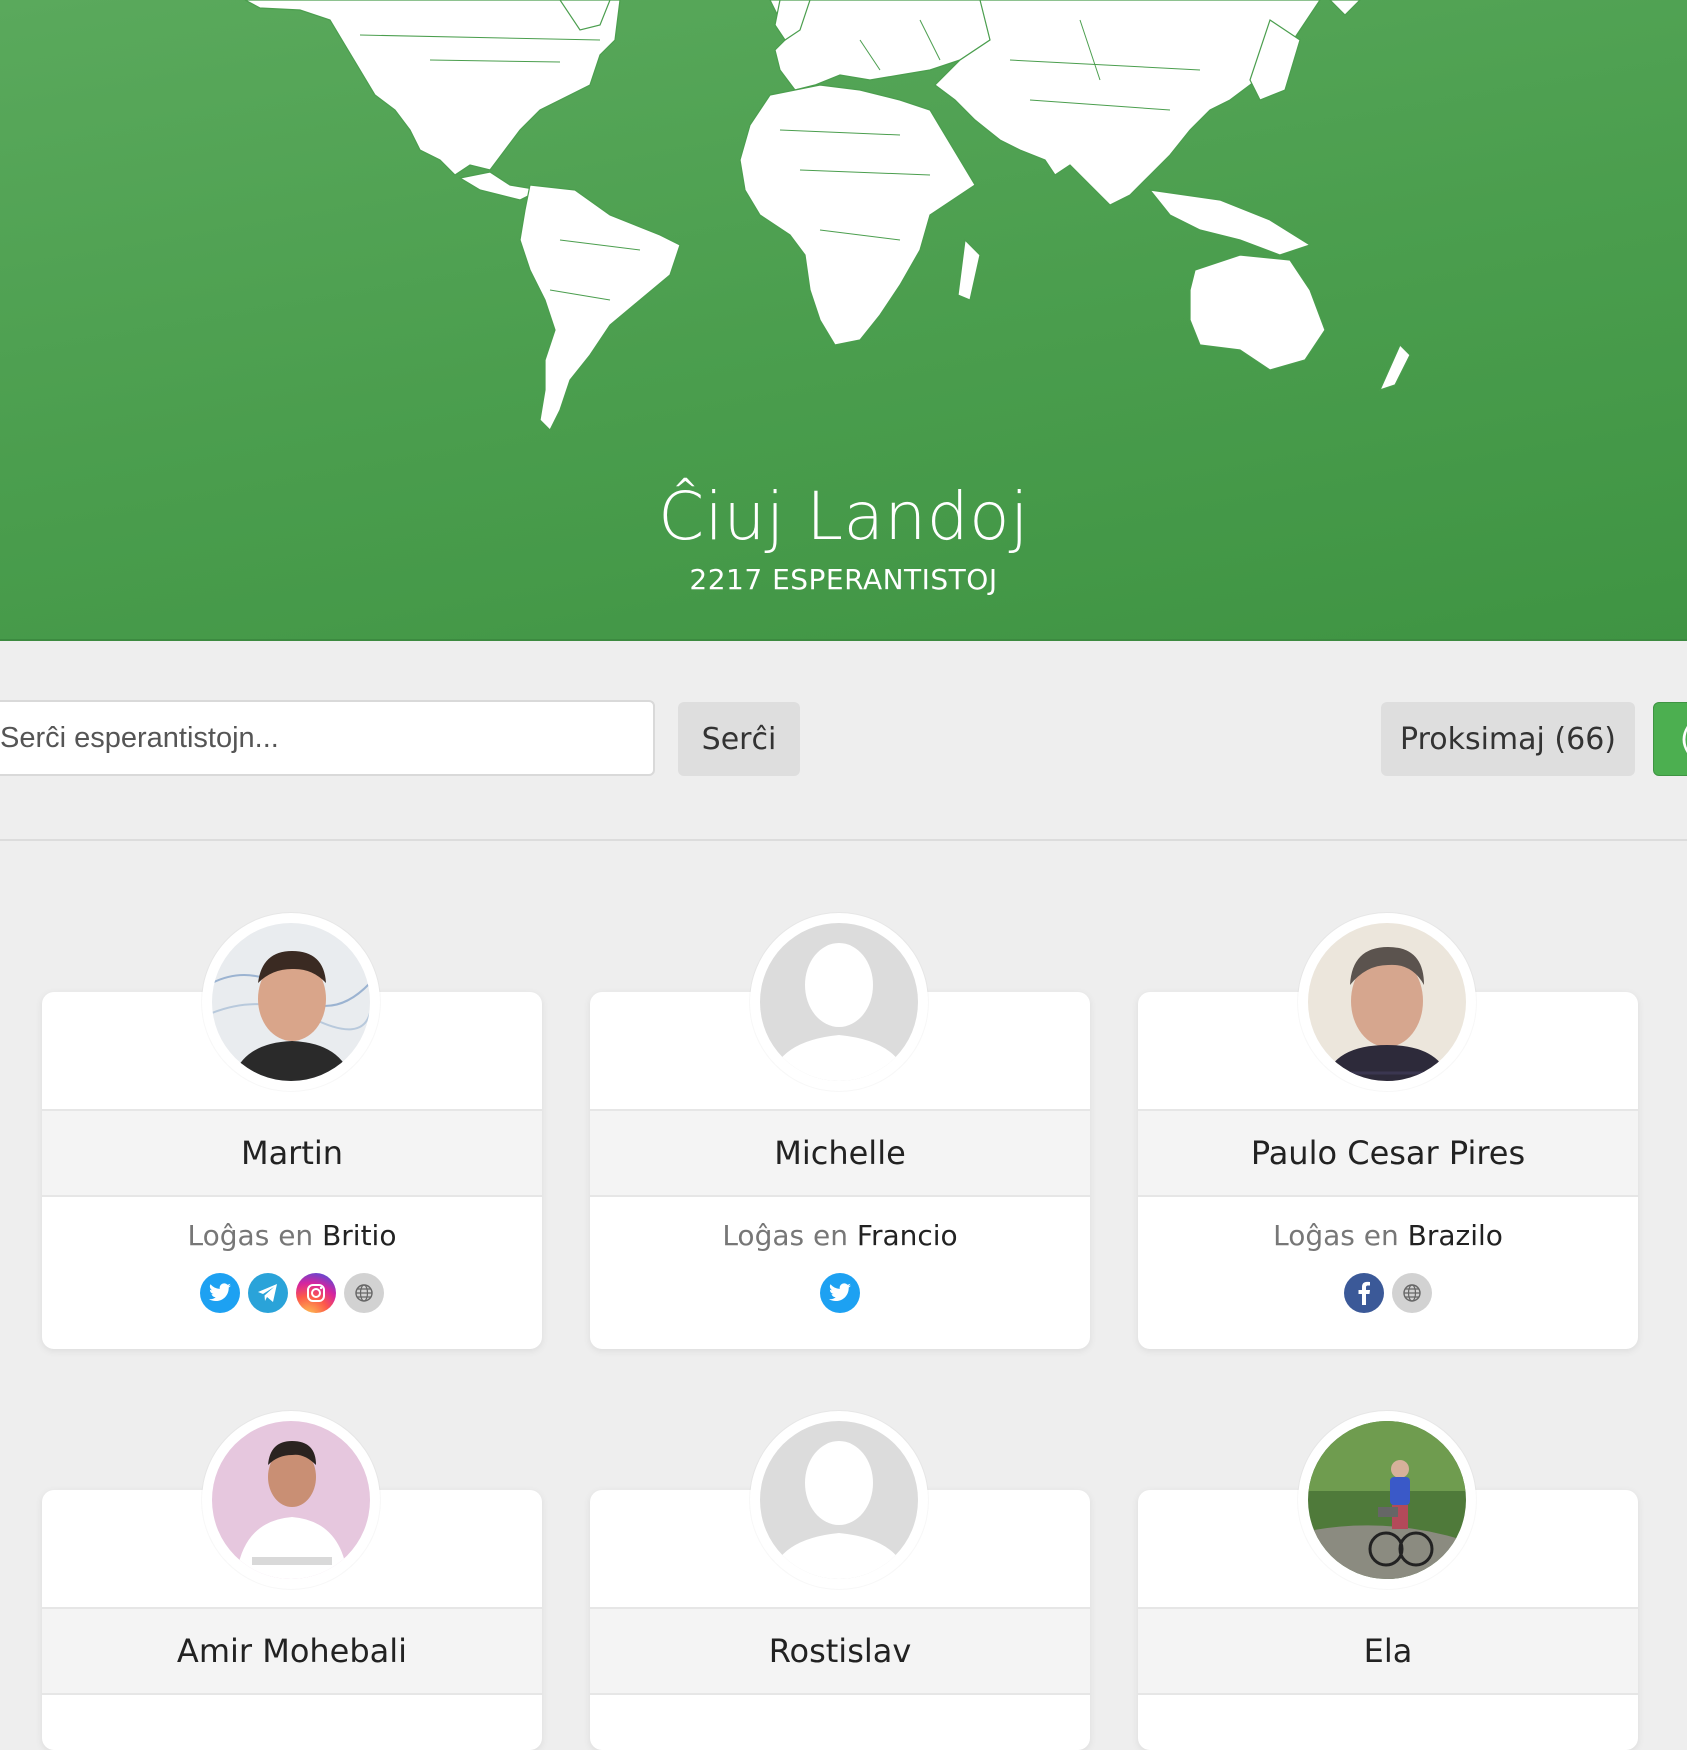 The height and width of the screenshot is (1750, 1687). I want to click on member-name: Rostislav, so click(840, 1651).